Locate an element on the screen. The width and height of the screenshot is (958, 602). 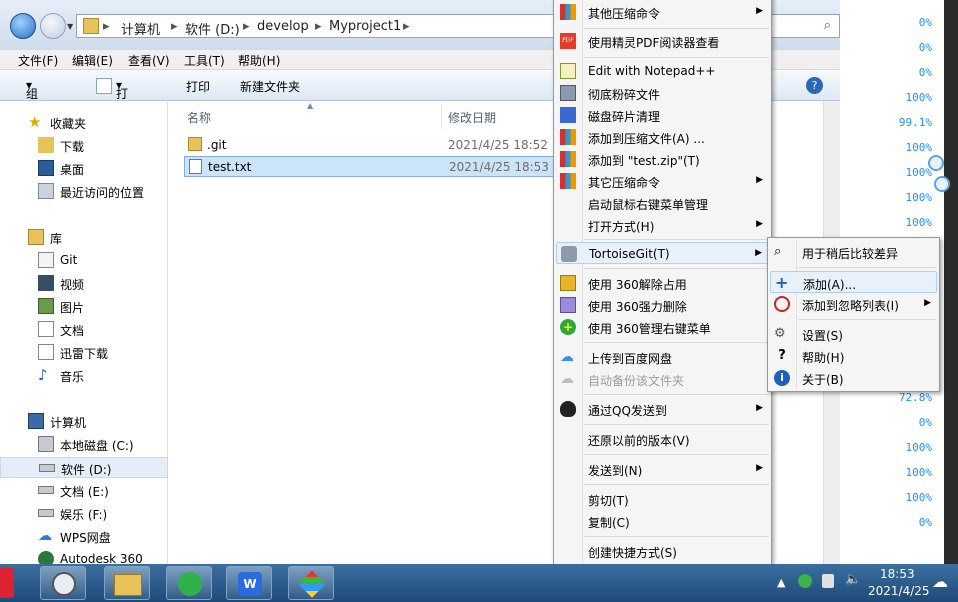
nav-drive-d: 软件 (D:) is located at coordinates (84, 467).